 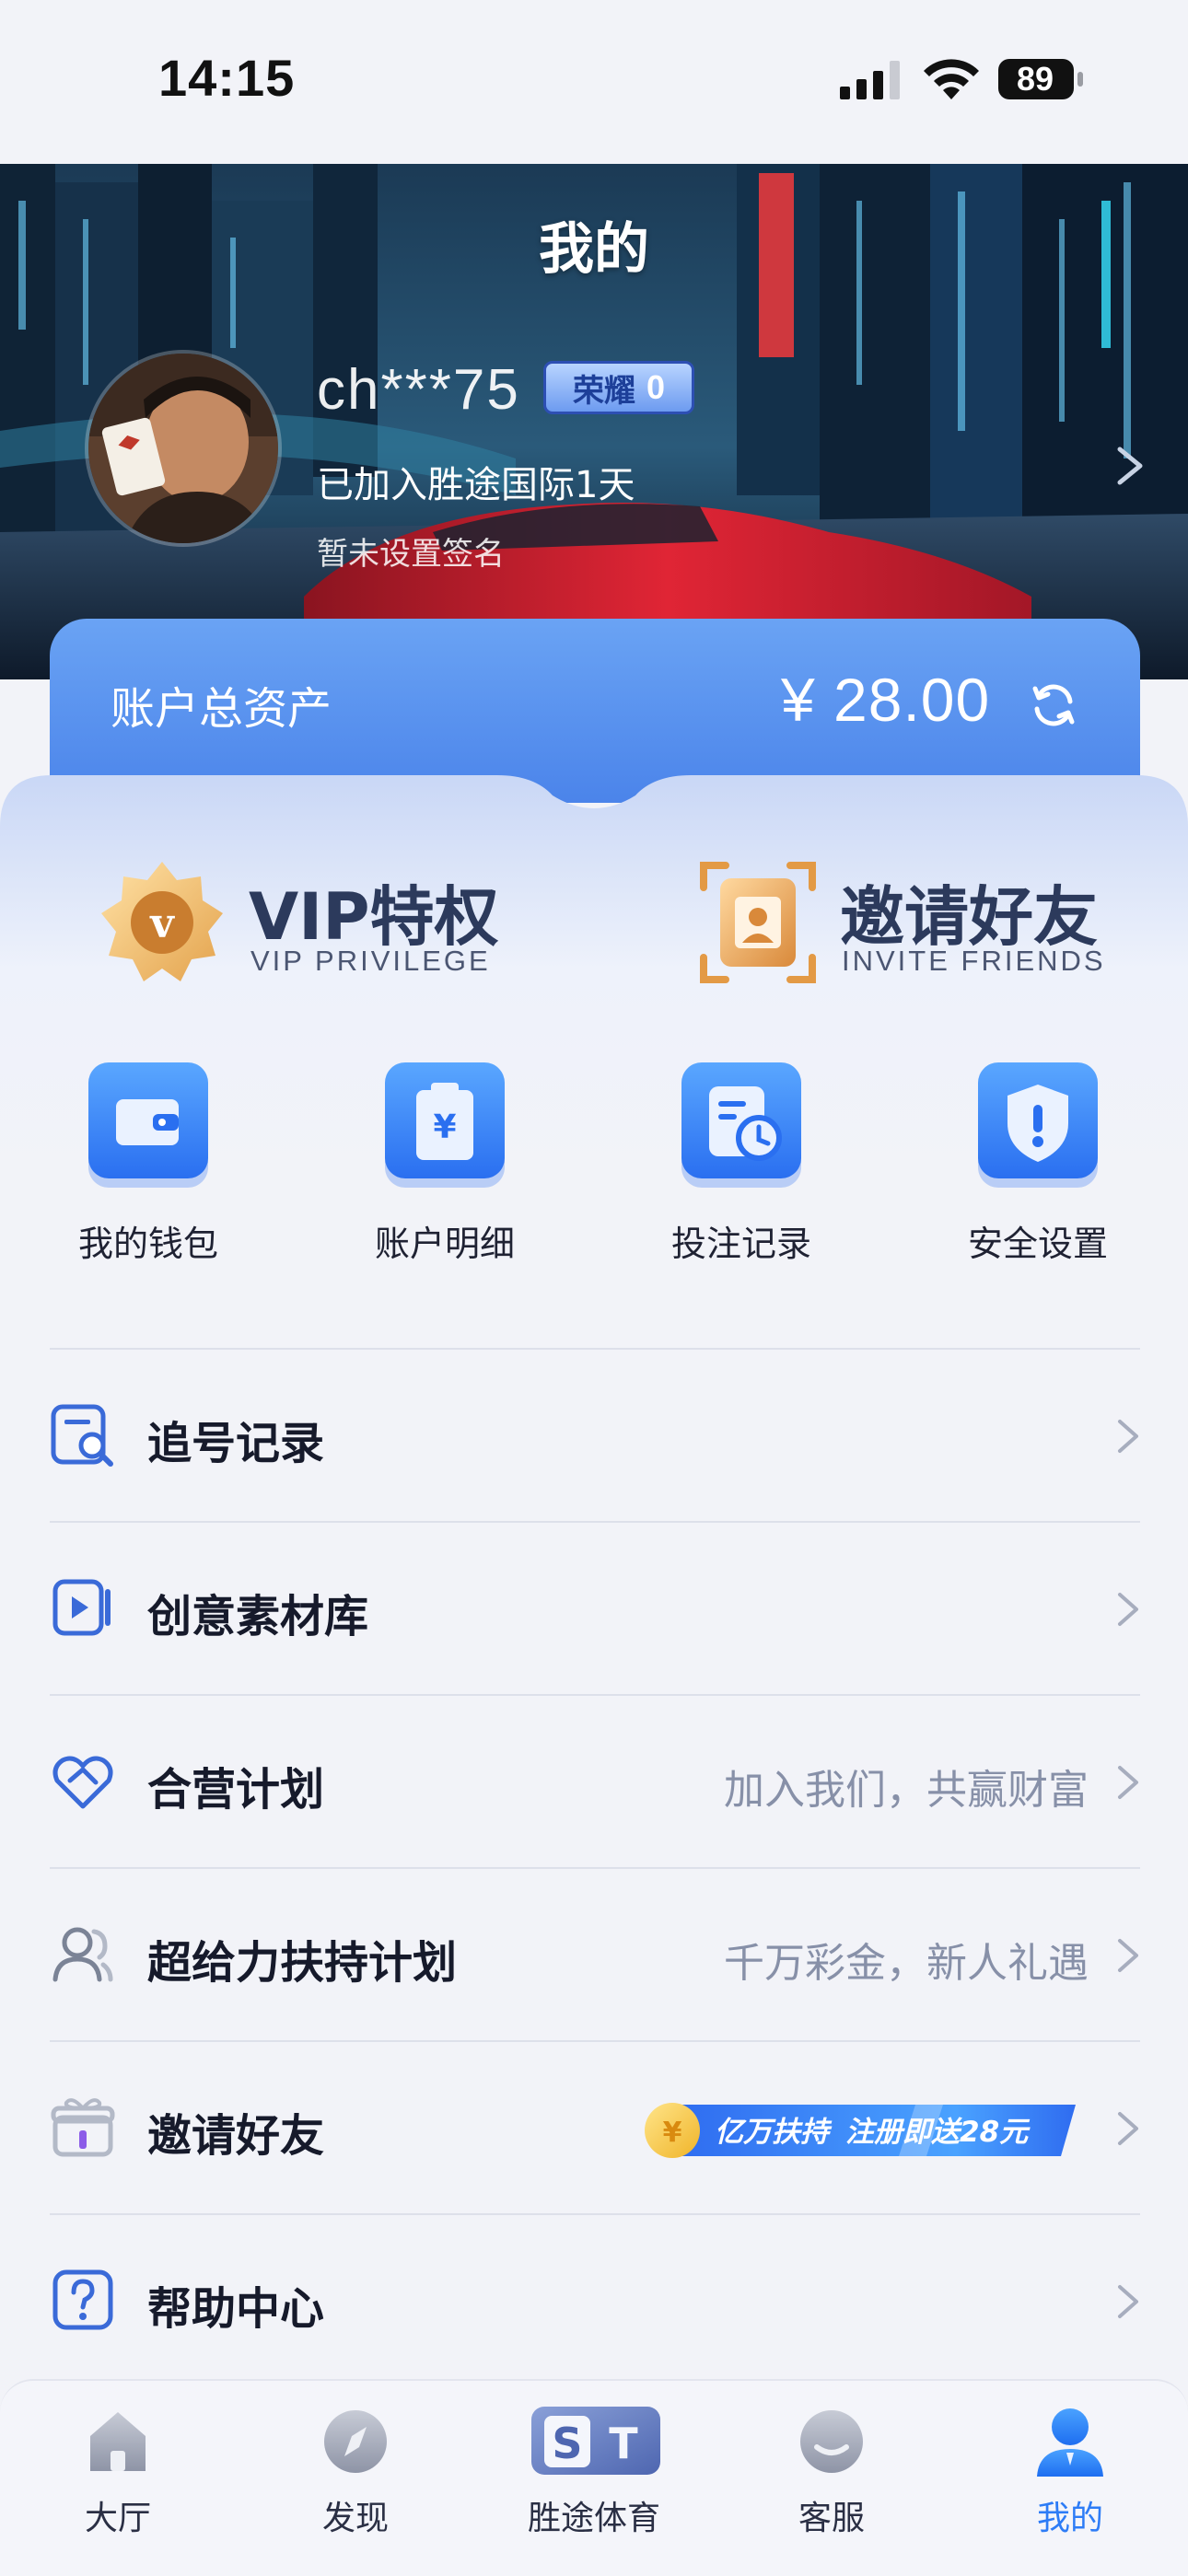 What do you see at coordinates (595, 2126) in the screenshot?
I see `menu-item-invite-friends: 邀请好友 ¥ 亿万扶持 注册即送28元` at bounding box center [595, 2126].